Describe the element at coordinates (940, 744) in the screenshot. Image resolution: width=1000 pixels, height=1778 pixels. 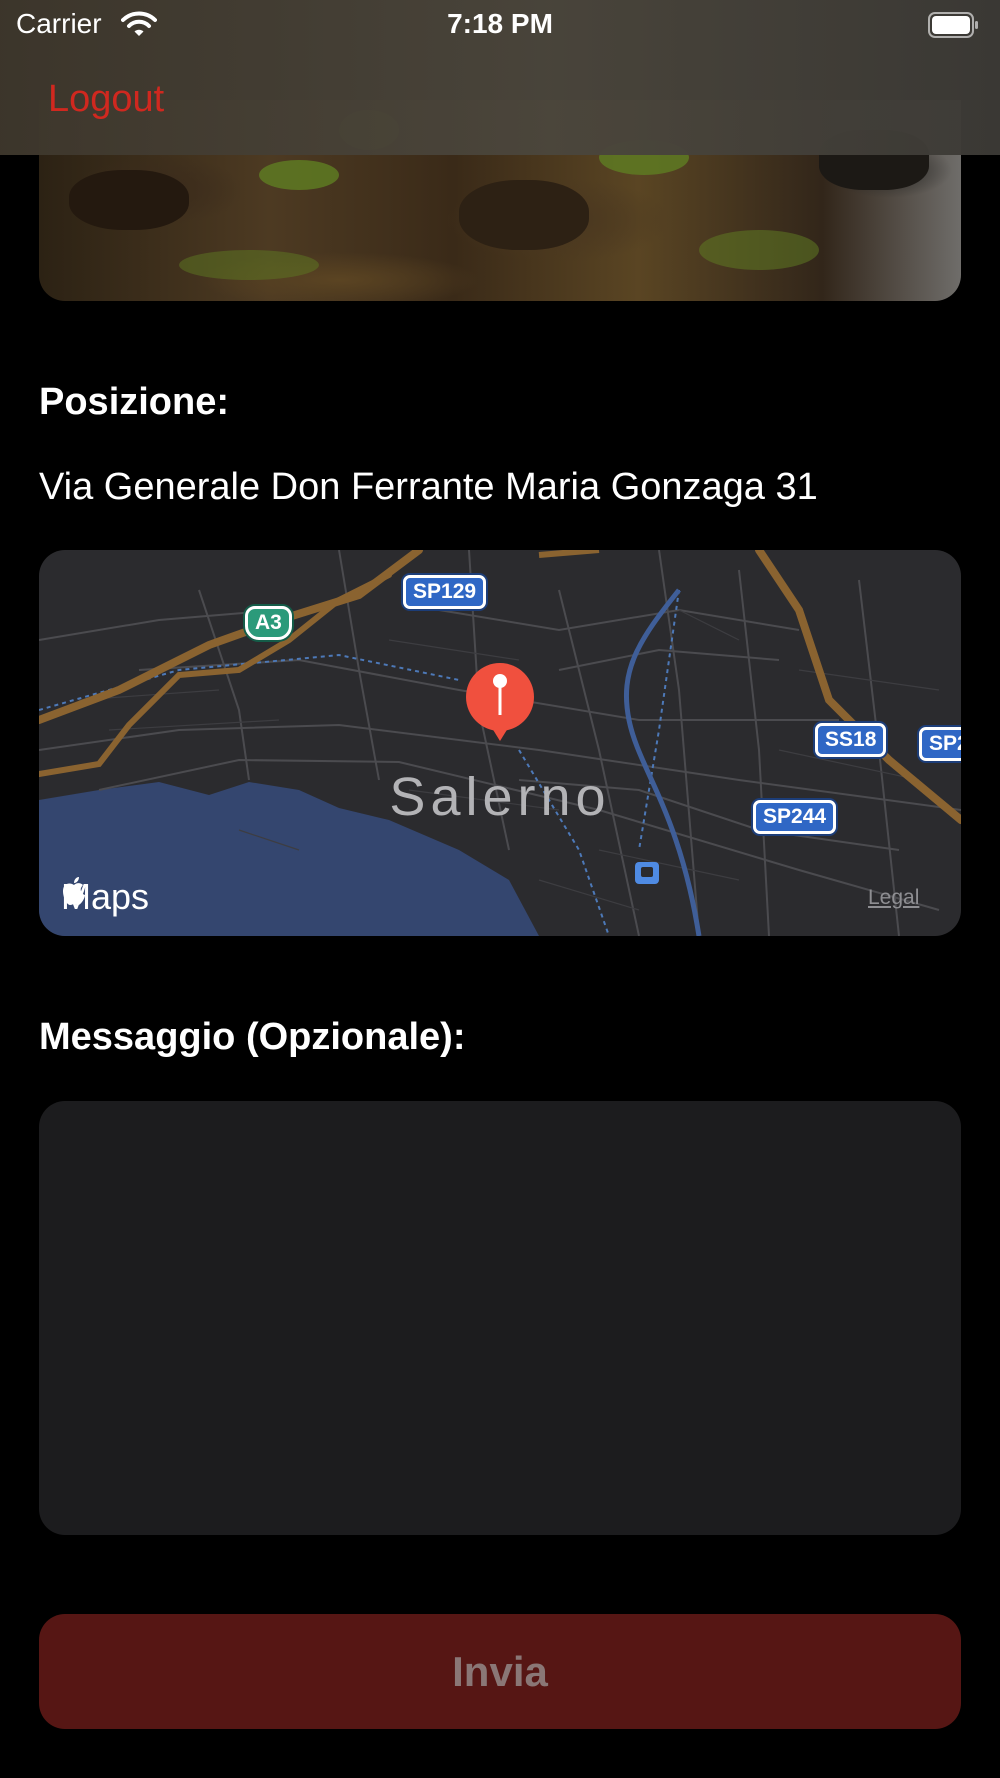
I see `route-shield-sp-partial: SP2` at that location.